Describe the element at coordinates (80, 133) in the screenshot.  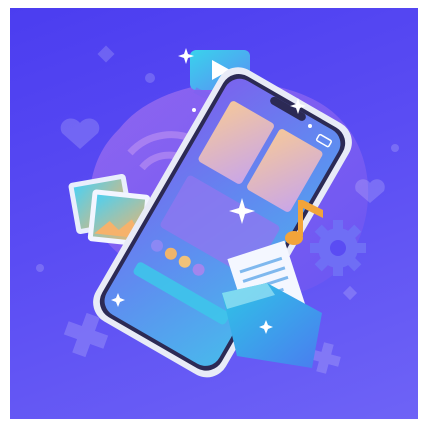
I see `heart-icon` at that location.